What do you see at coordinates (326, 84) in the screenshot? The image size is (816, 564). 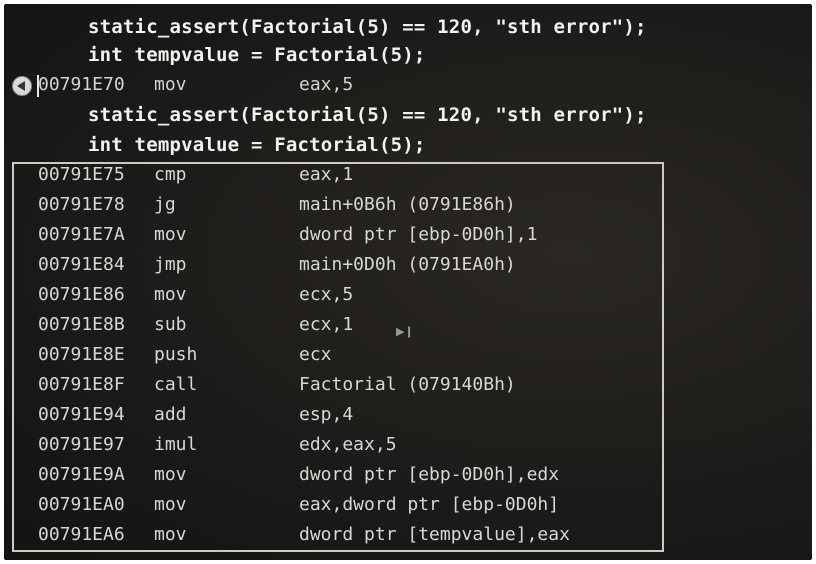 I see `instruction-operands: eax,5` at bounding box center [326, 84].